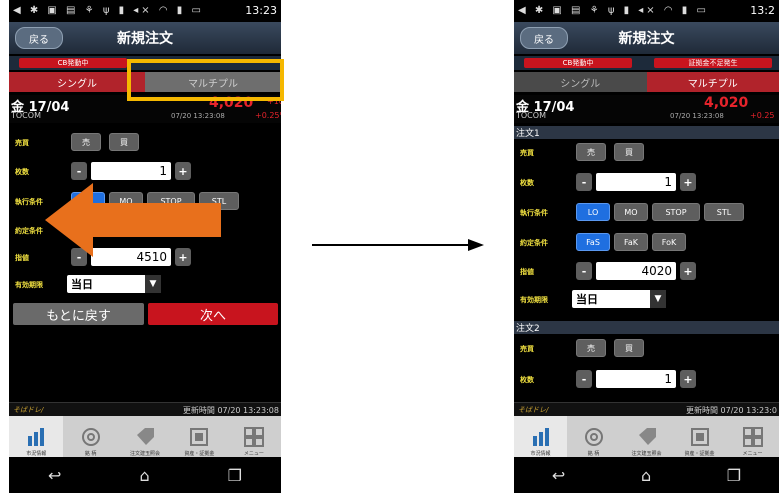 The width and height of the screenshot is (779, 493). What do you see at coordinates (688, 379) in the screenshot?
I see `qty-plus-button-2: +` at bounding box center [688, 379].